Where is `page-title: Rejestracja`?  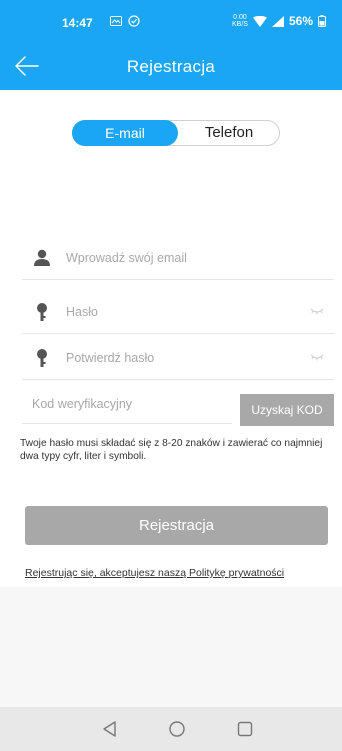 page-title: Rejestracja is located at coordinates (171, 66).